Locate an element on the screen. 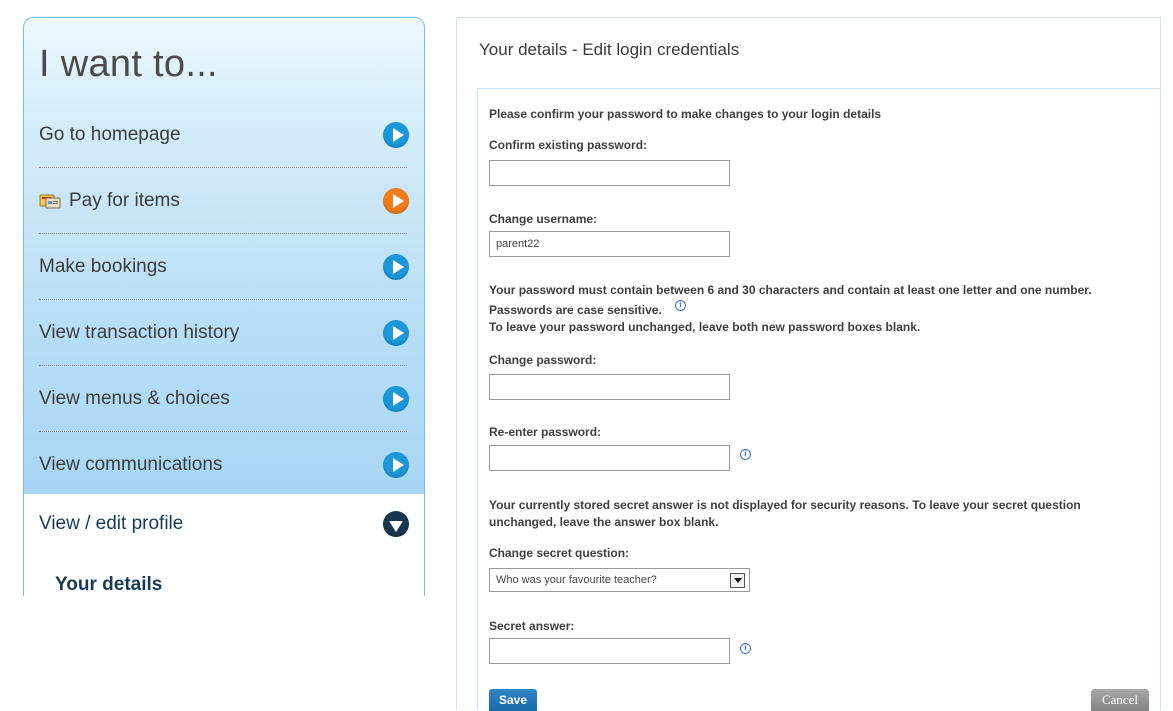  menu-item-menus-choices: View menus & choices is located at coordinates (224, 399).